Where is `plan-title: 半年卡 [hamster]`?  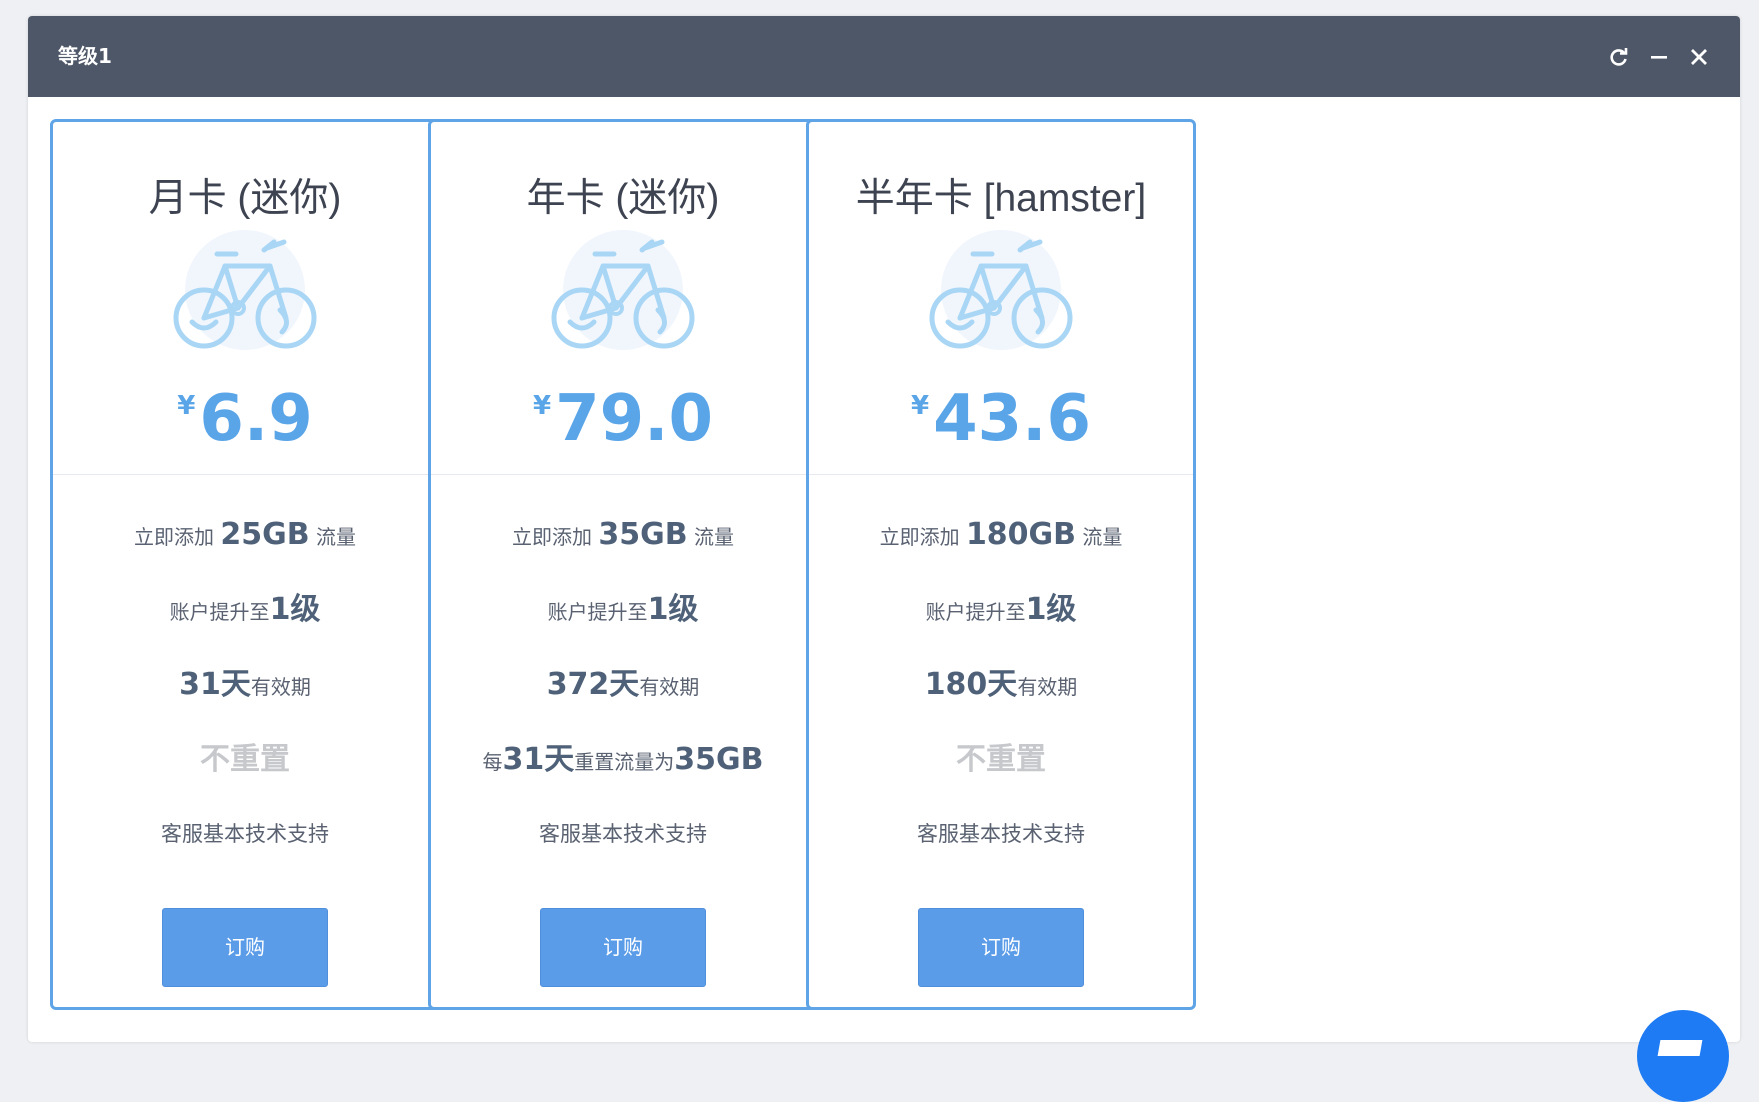
plan-title: 半年卡 [hamster] is located at coordinates (1001, 198).